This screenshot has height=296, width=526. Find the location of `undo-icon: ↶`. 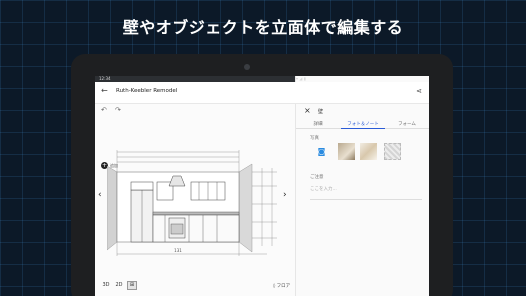

undo-icon: ↶ is located at coordinates (104, 110).